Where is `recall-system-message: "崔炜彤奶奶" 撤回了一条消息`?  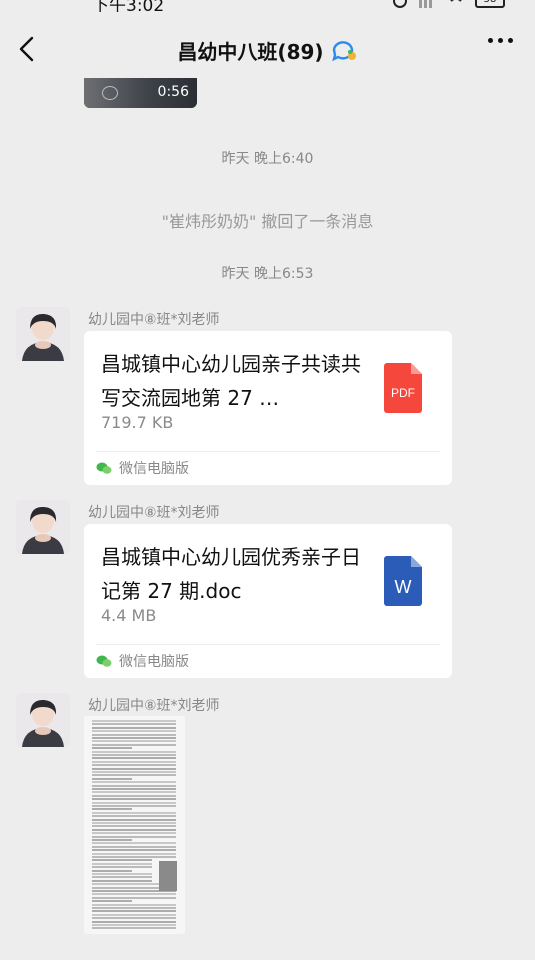 recall-system-message: "崔炜彤奶奶" 撤回了一条消息 is located at coordinates (267, 221).